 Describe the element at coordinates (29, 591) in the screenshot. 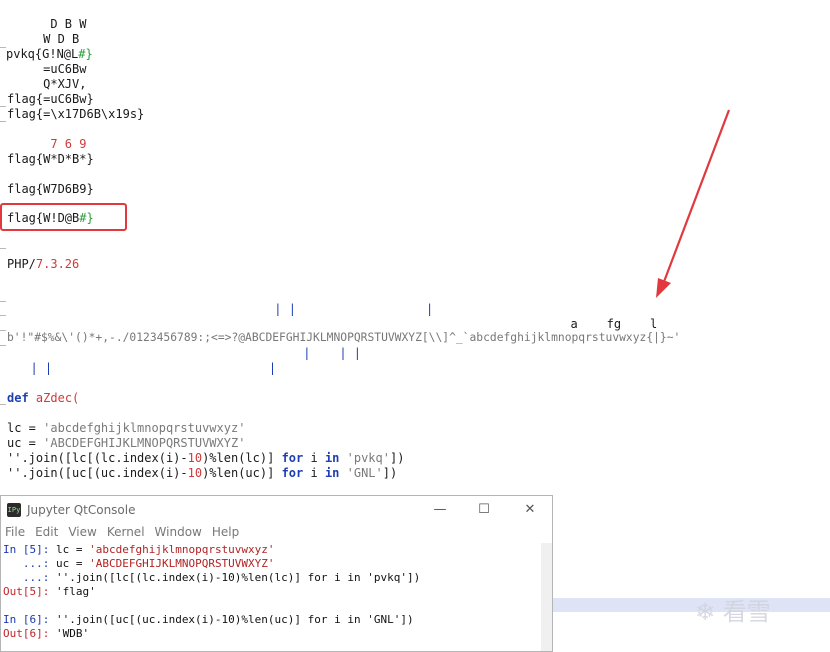

I see `output-prompt: Out[5]:` at that location.